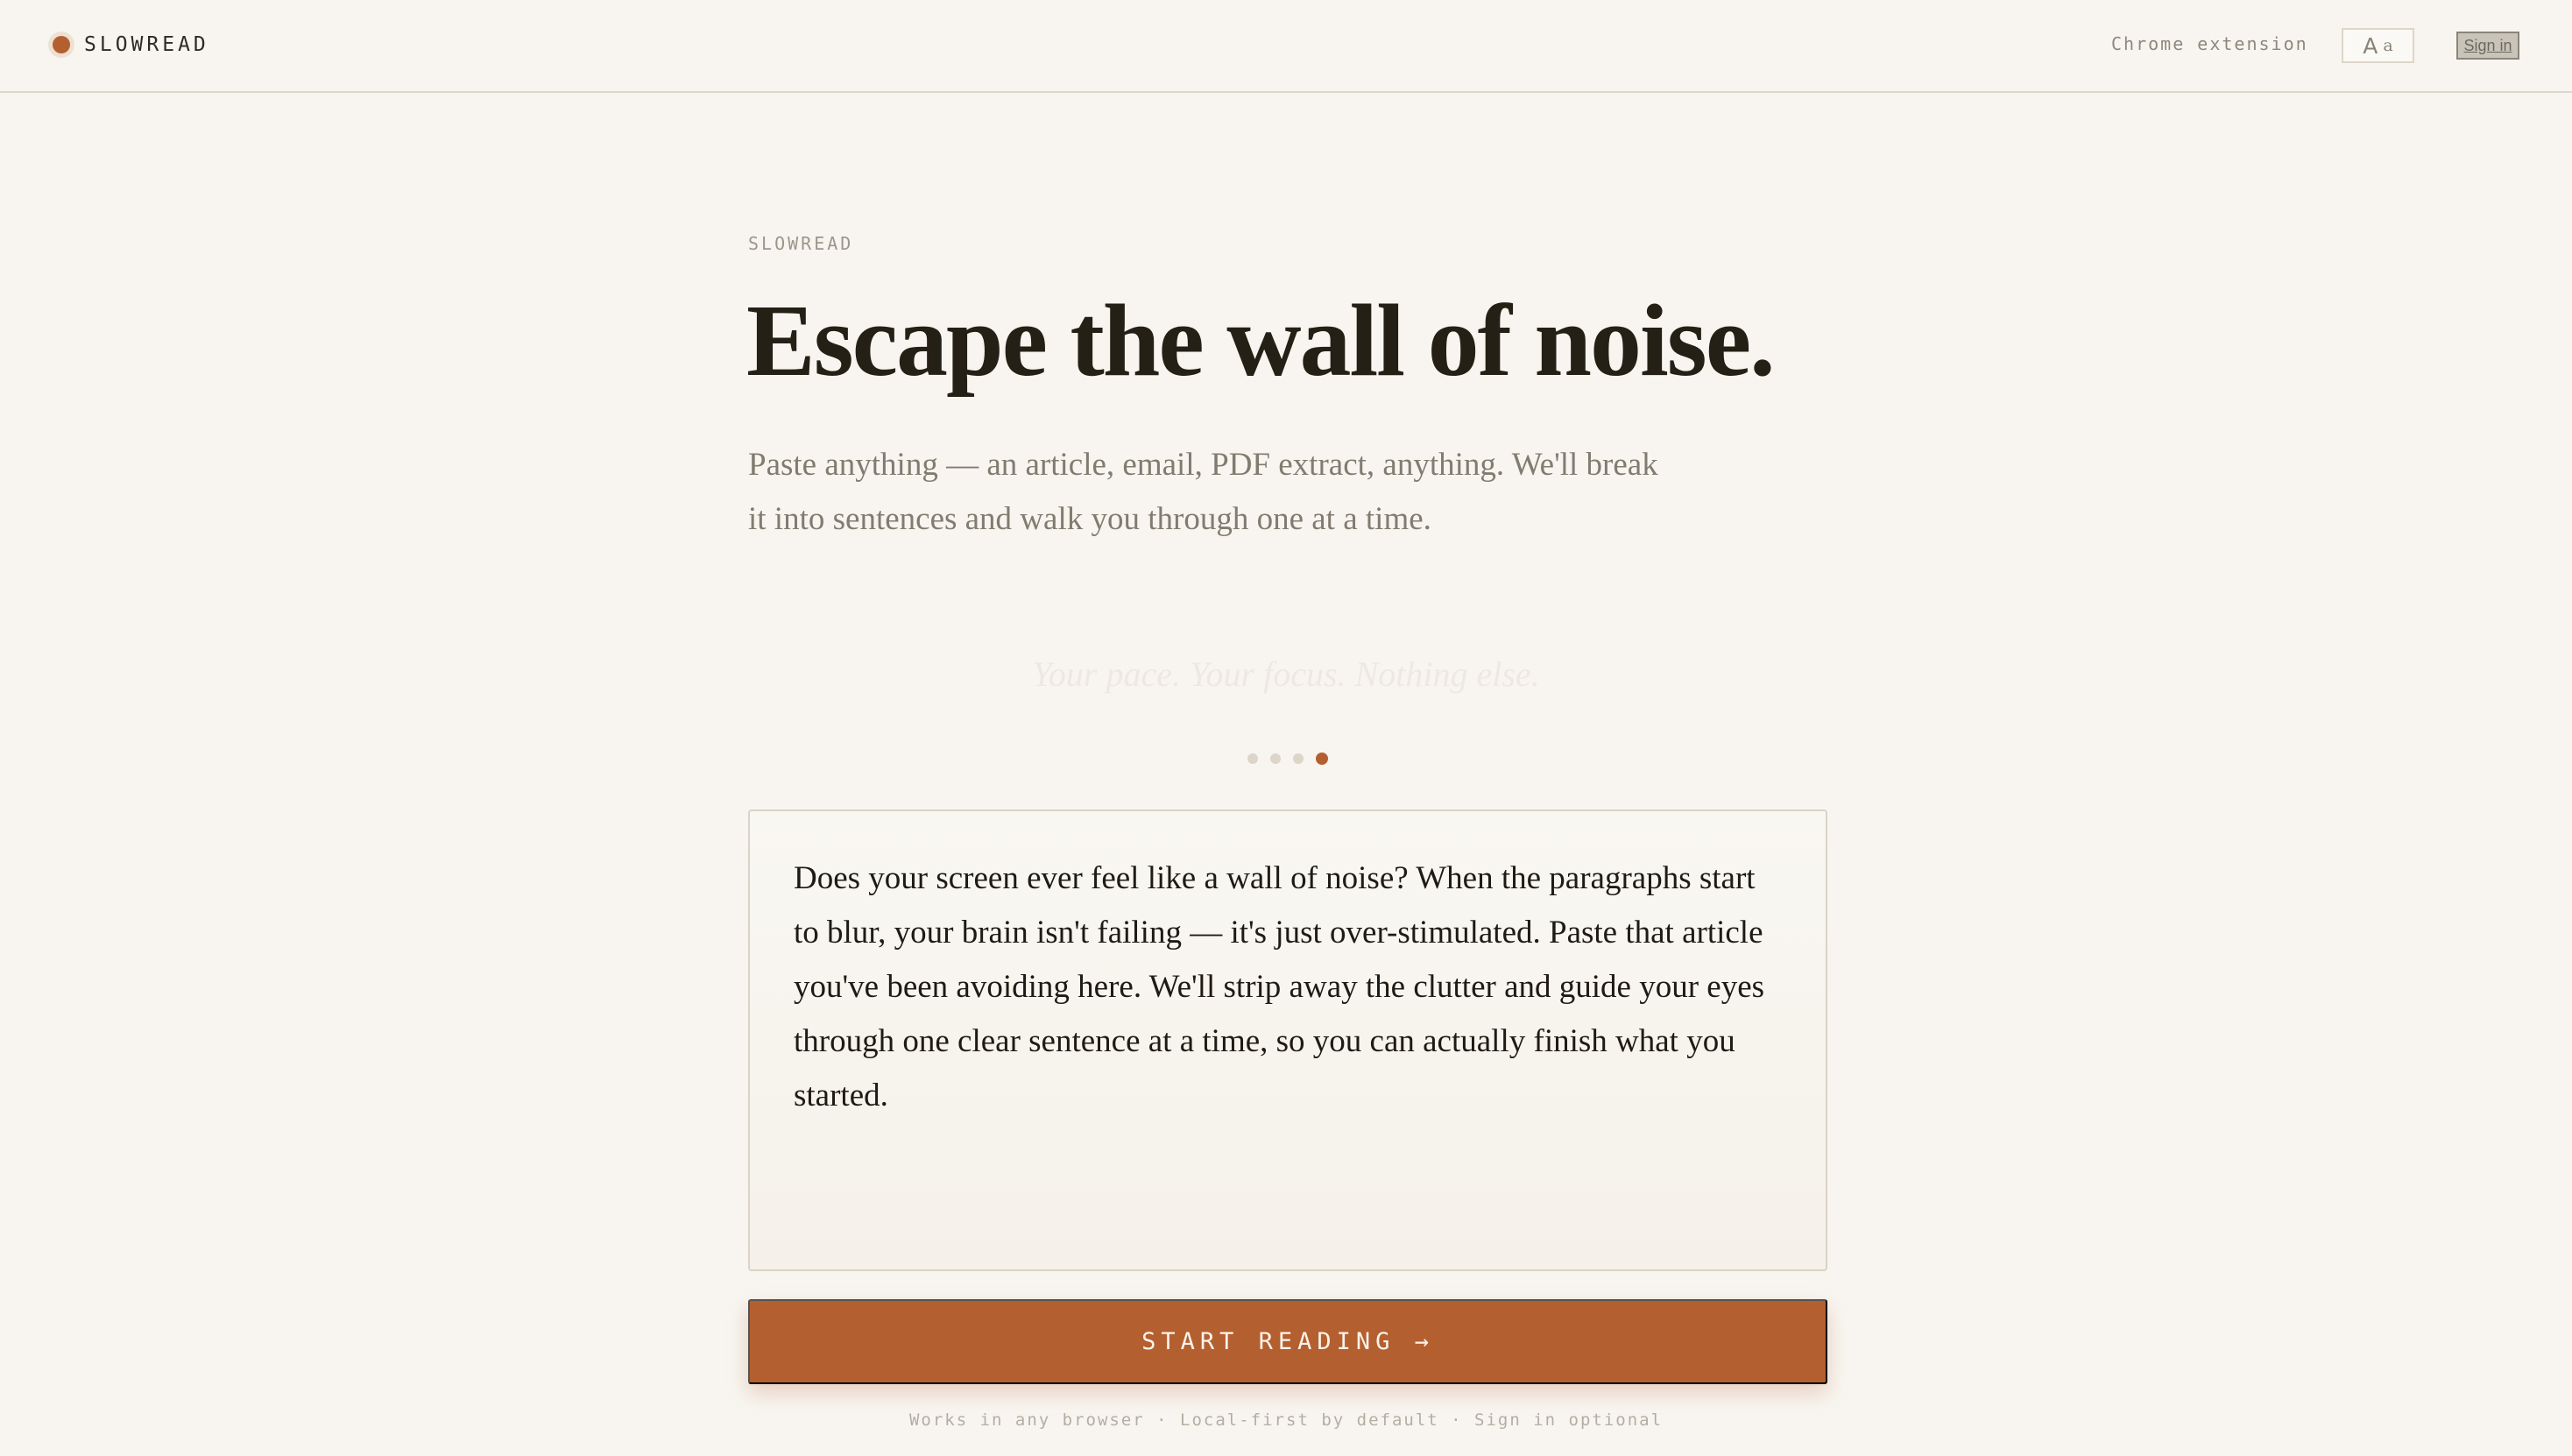 The height and width of the screenshot is (1456, 2572). What do you see at coordinates (2370, 45) in the screenshot?
I see `font-toggle-large-glyph: A` at bounding box center [2370, 45].